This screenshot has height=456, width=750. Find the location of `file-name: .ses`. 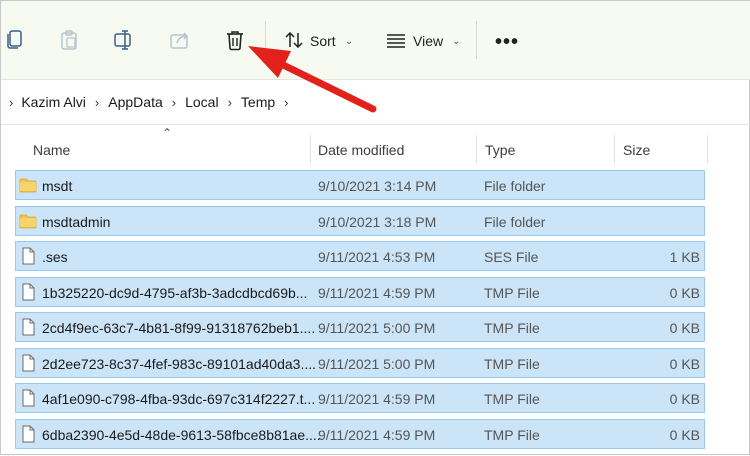

file-name: .ses is located at coordinates (55, 257).